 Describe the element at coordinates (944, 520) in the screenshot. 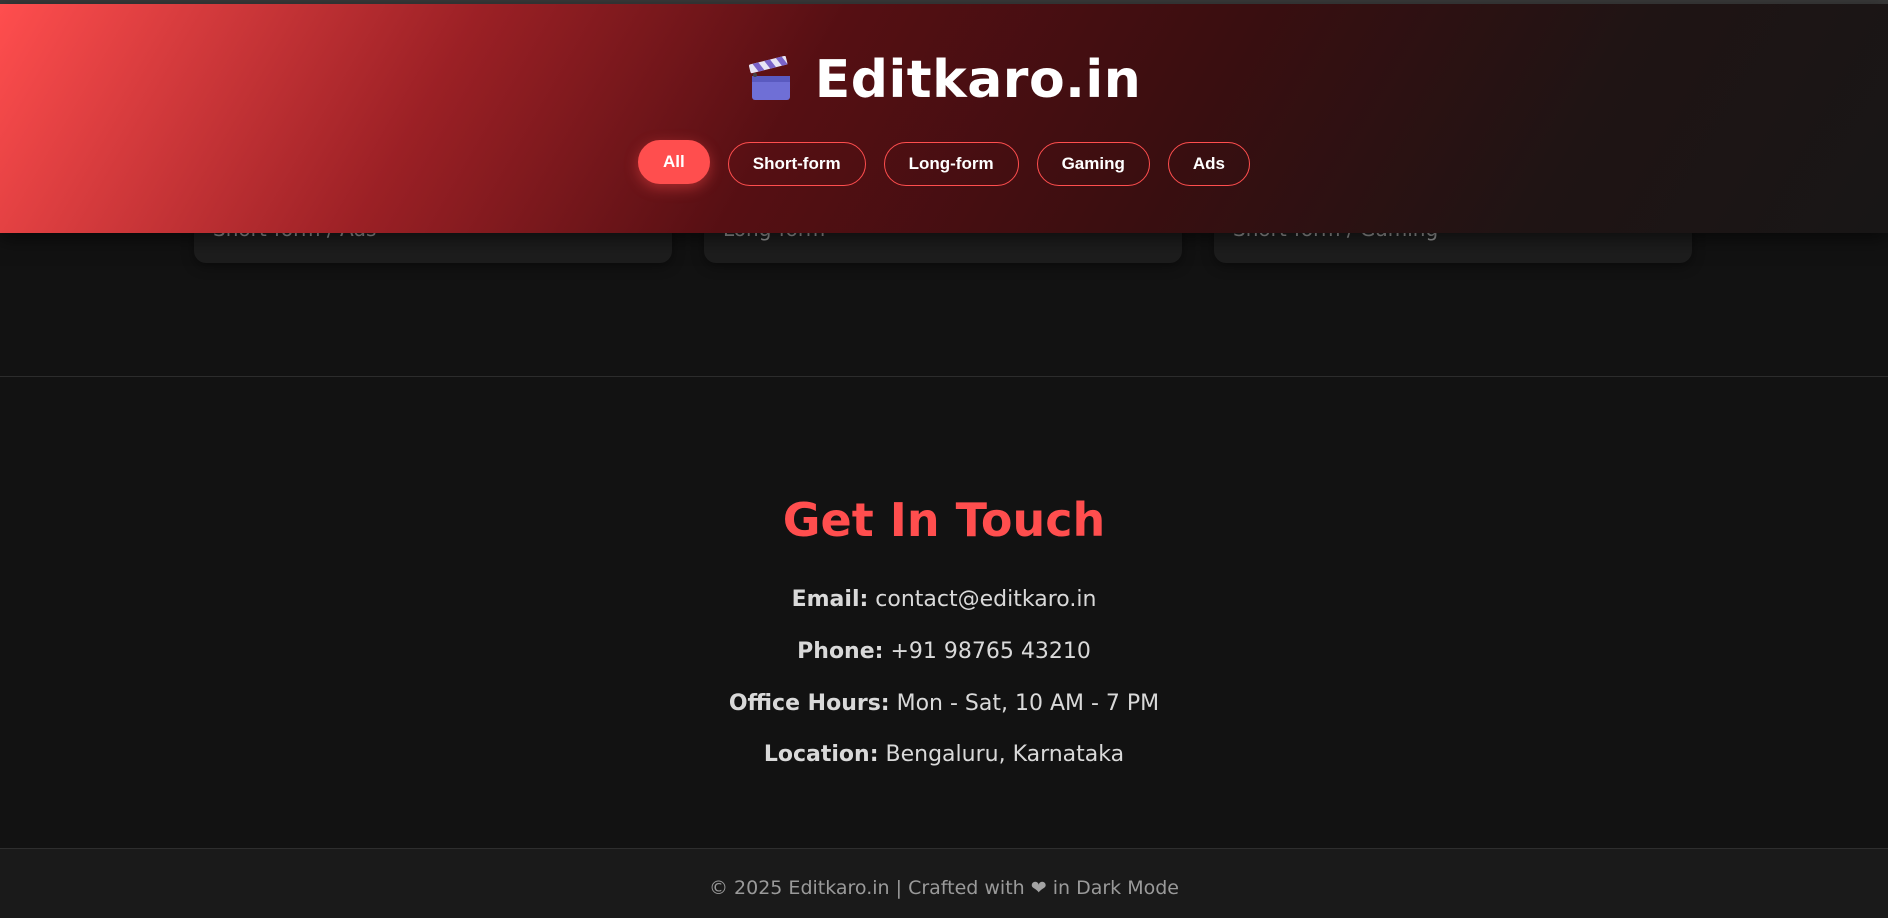

I see `contact-title: Get In Touch` at that location.